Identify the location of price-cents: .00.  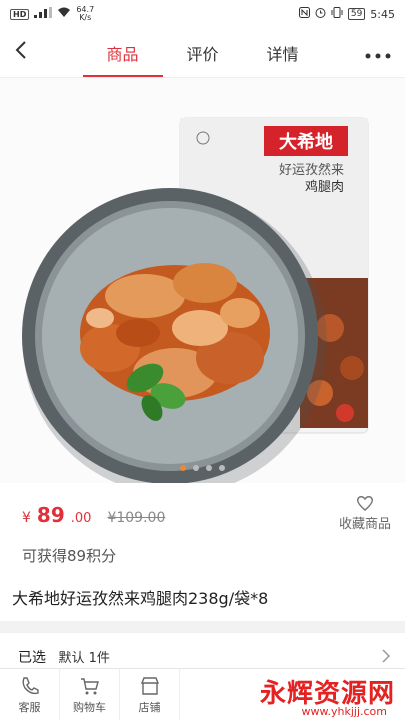
(81, 518).